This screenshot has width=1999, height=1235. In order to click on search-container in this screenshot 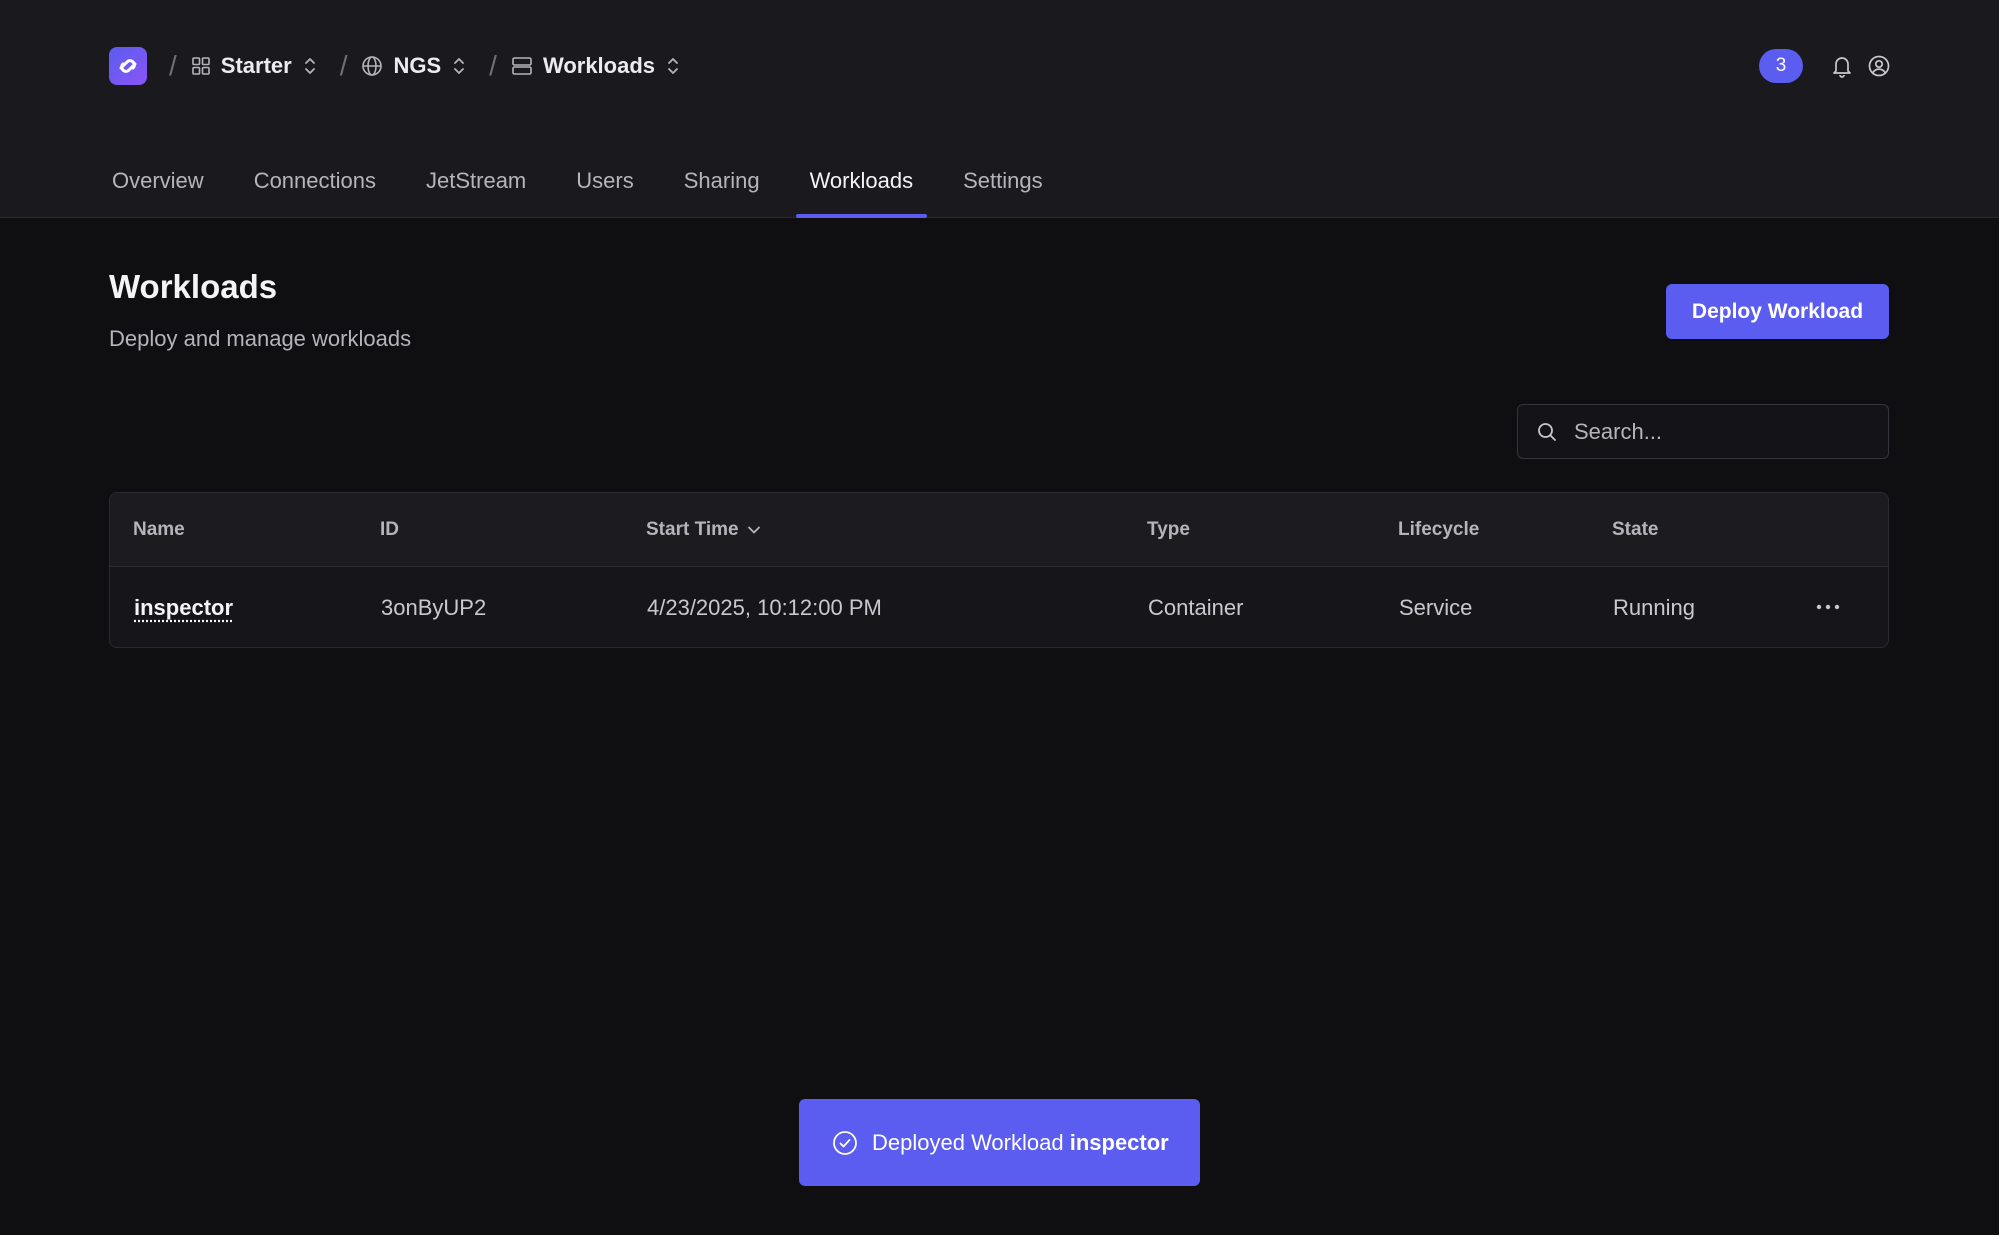, I will do `click(1703, 431)`.